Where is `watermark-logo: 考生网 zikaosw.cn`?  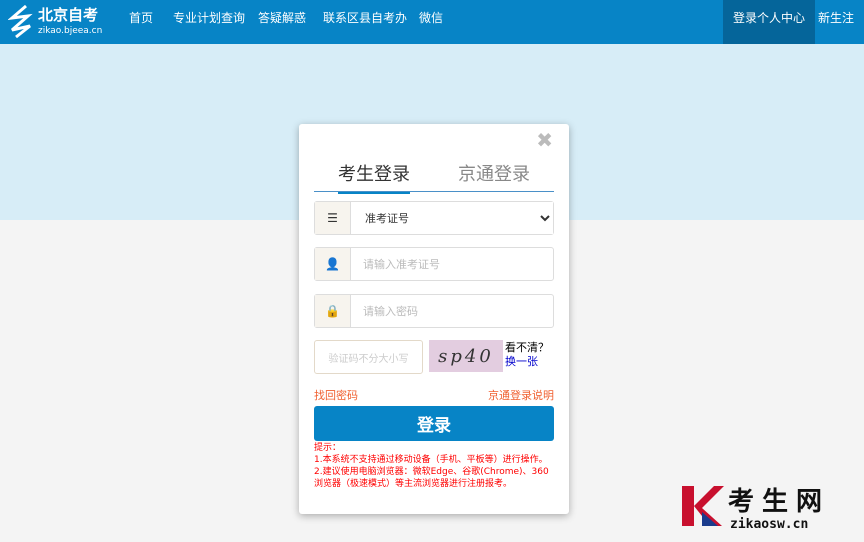 watermark-logo: 考生网 zikaosw.cn is located at coordinates (770, 507).